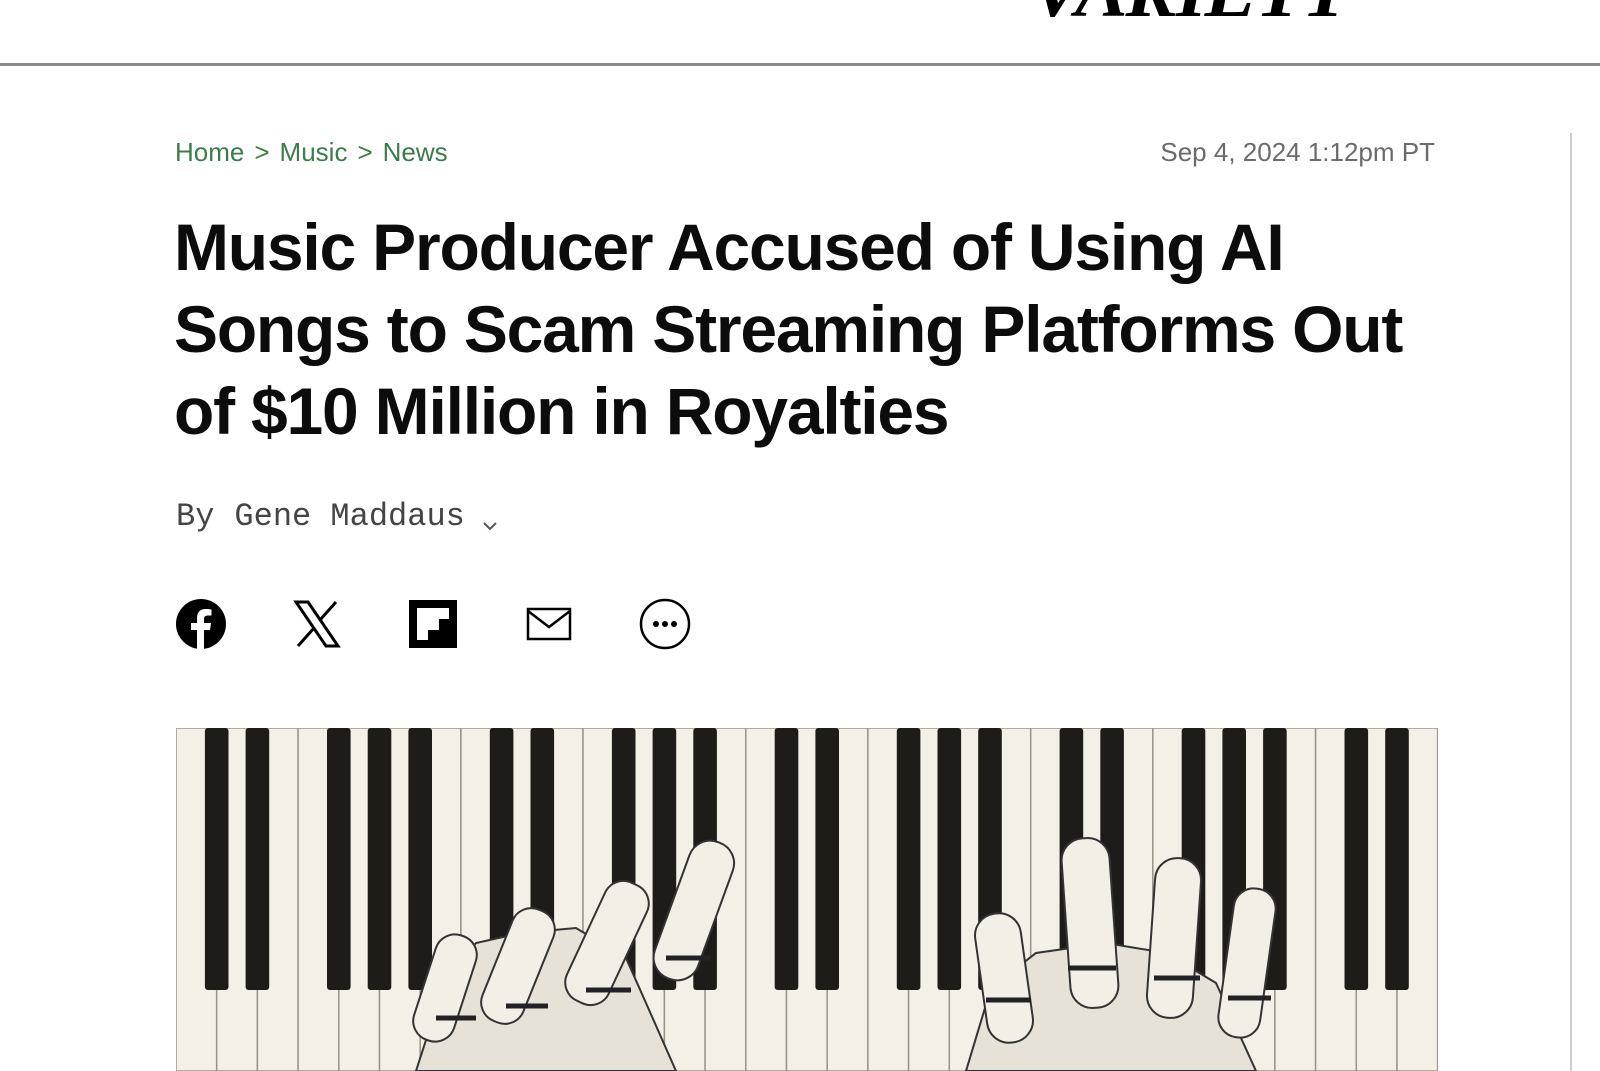 Image resolution: width=1600 pixels, height=1071 pixels. Describe the element at coordinates (549, 624) in the screenshot. I see `email-icon` at that location.